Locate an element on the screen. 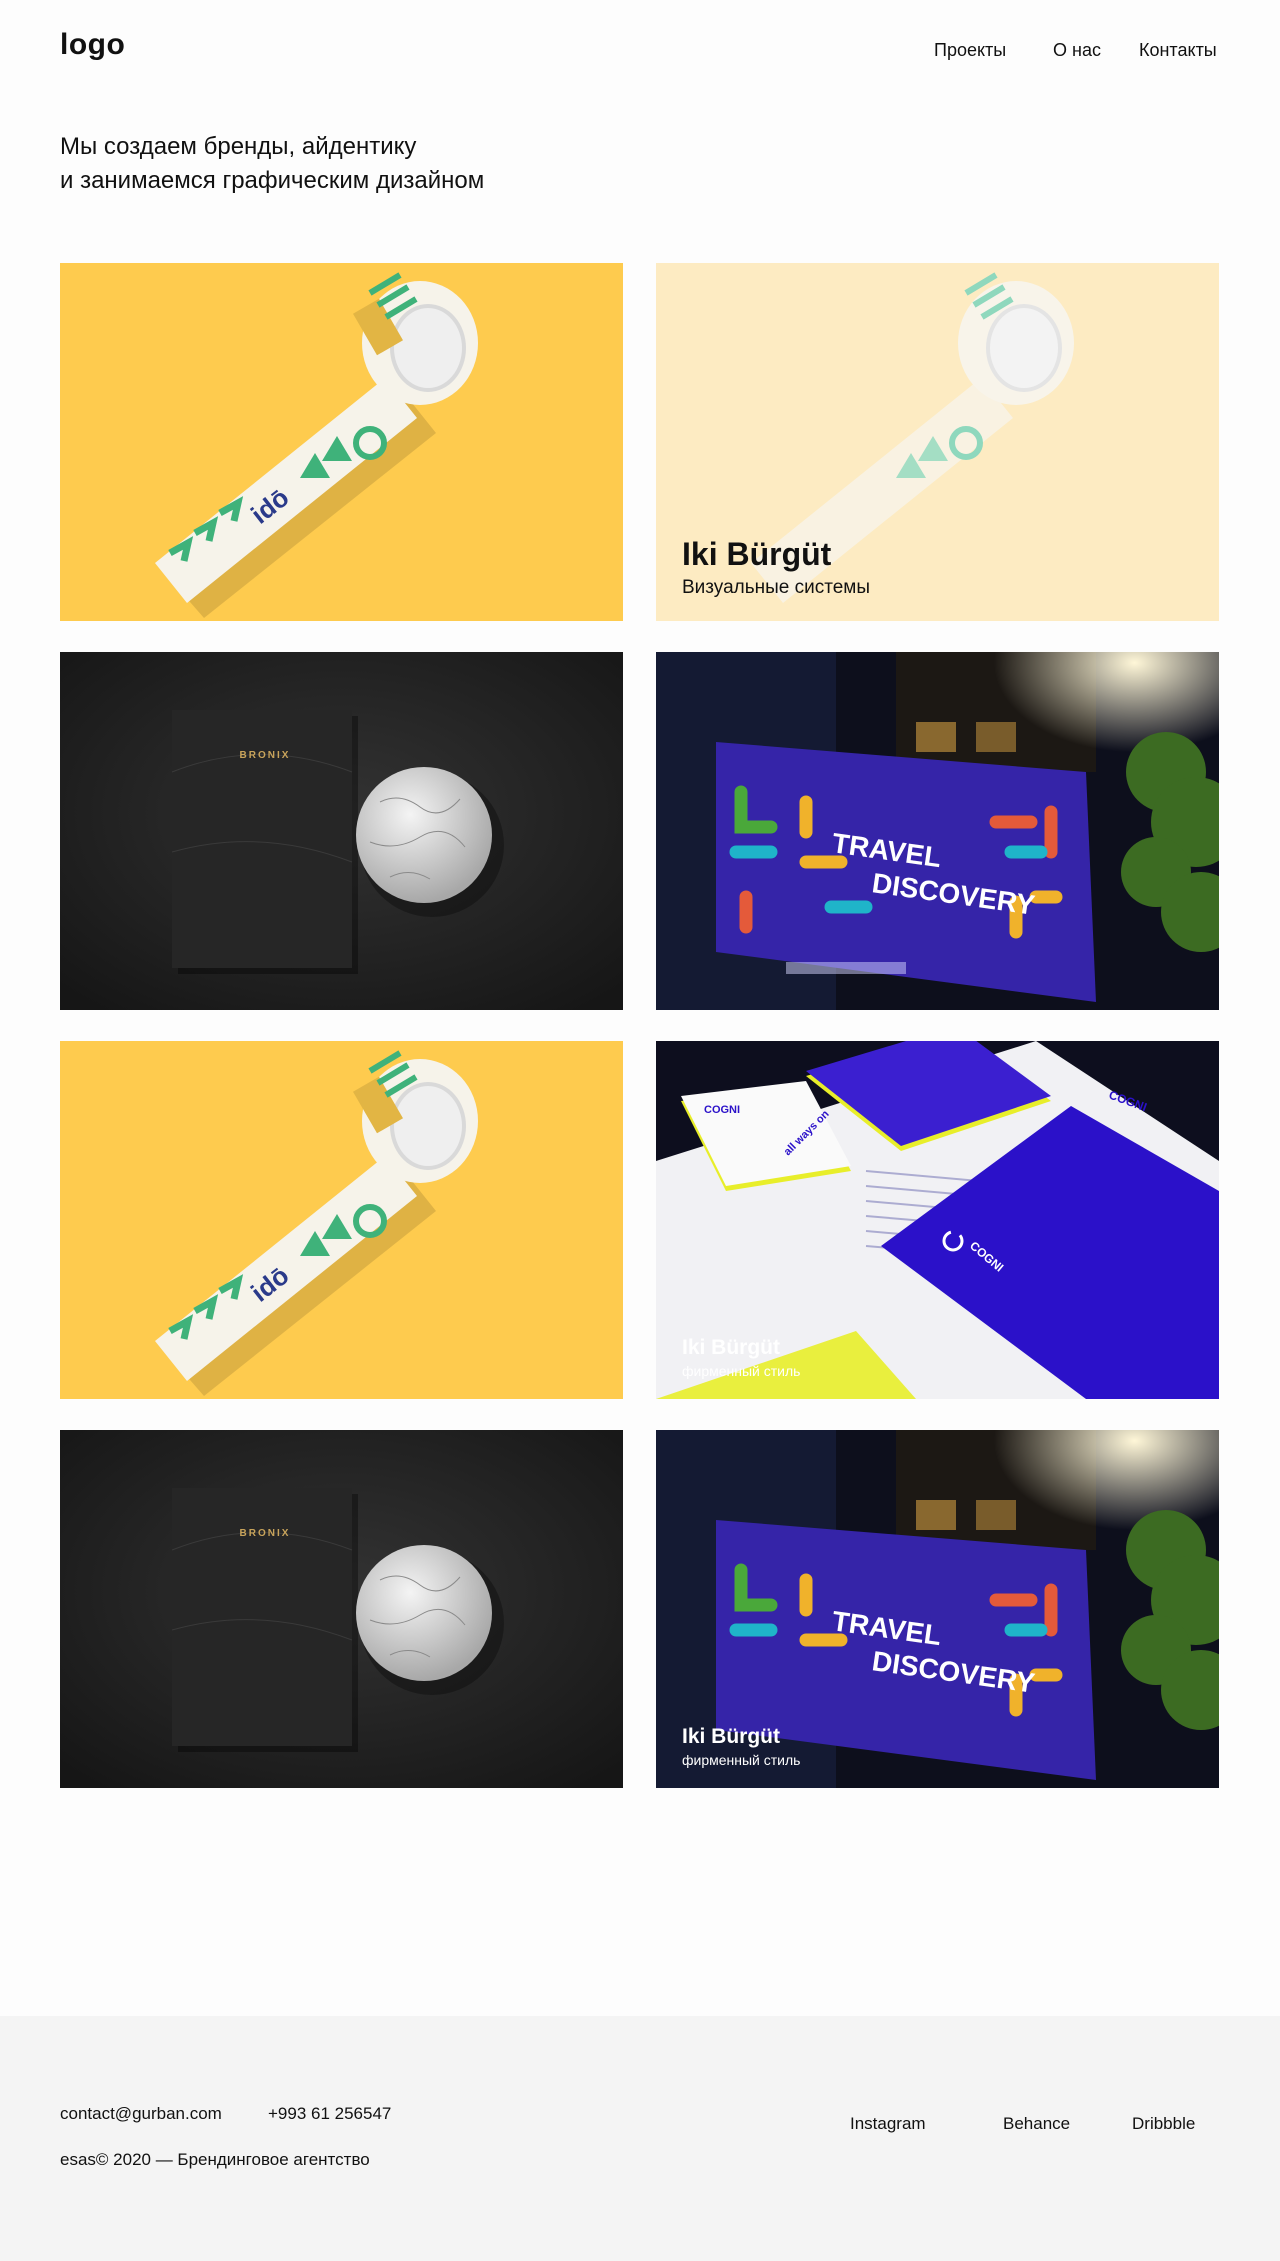  footer-copyright: esas© 2020 — Брендинговое агентство is located at coordinates (215, 2159).